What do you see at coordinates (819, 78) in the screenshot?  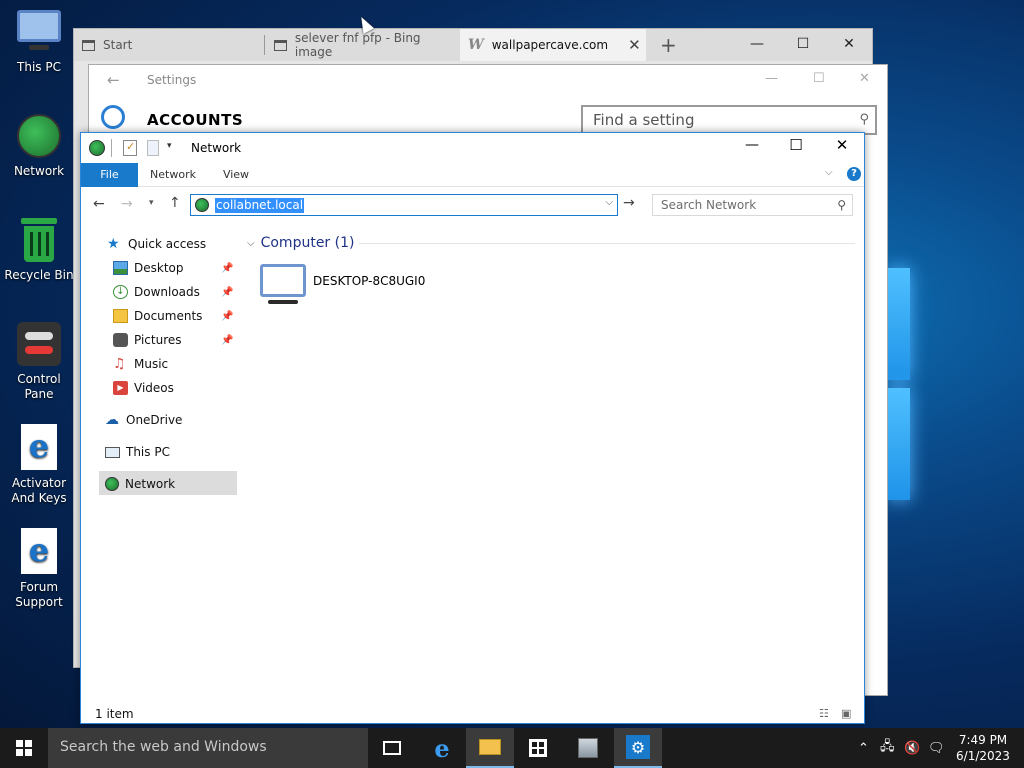 I see `settings-maximize-button: ☐` at bounding box center [819, 78].